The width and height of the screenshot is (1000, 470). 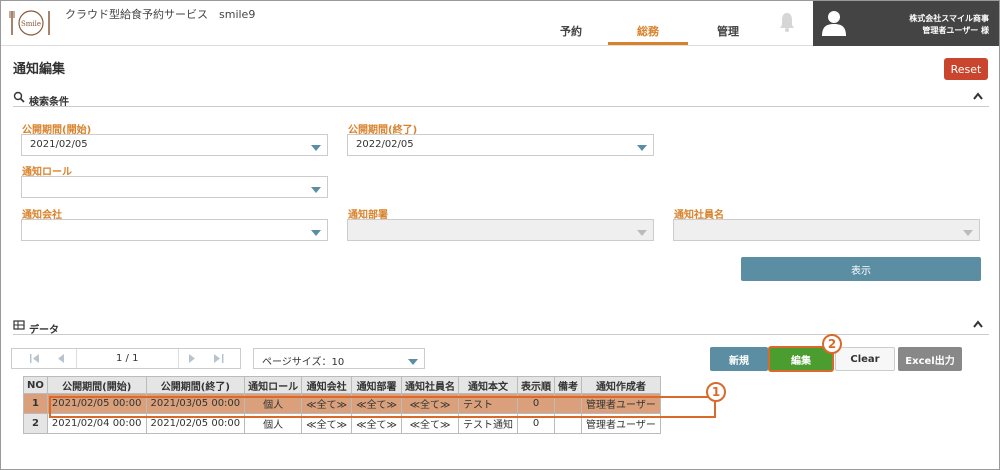 I want to click on end-date-select: 2022/02/05, so click(x=500, y=145).